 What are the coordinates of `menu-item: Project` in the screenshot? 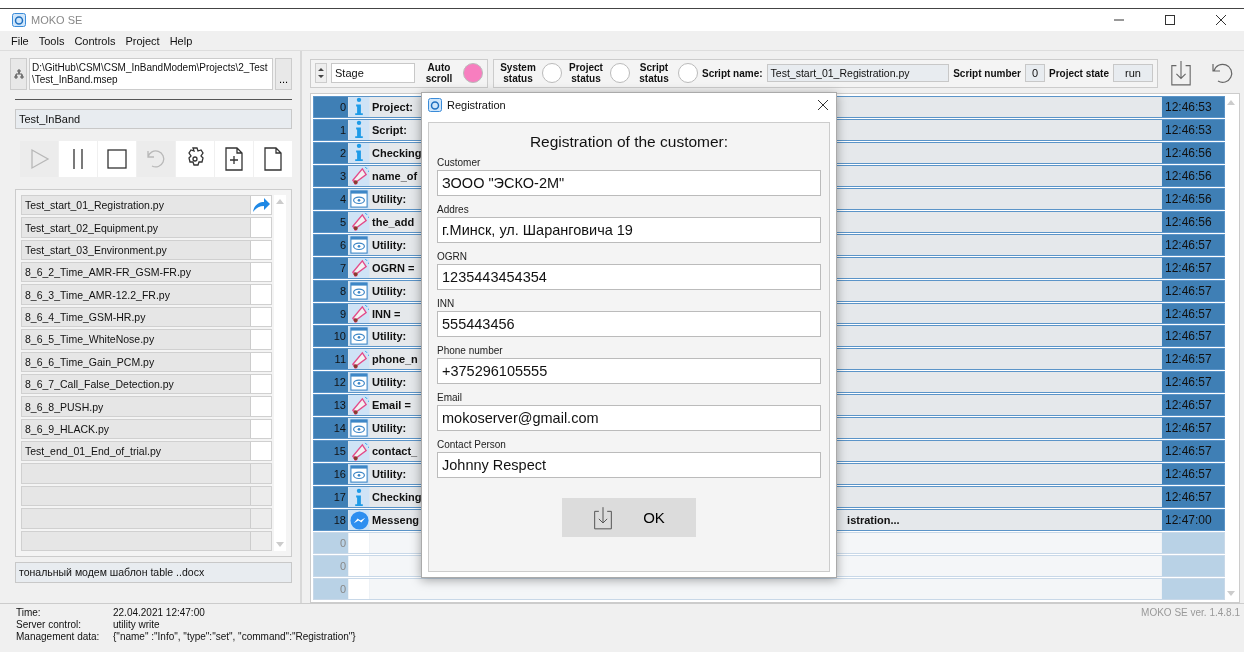 It's located at (142, 40).